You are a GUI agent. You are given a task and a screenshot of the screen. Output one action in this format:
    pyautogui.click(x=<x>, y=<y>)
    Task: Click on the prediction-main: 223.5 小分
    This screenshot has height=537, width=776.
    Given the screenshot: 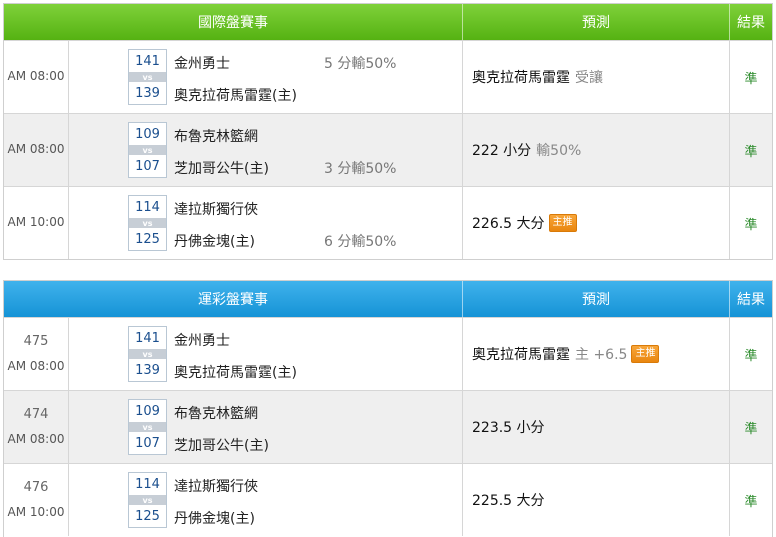 What is the action you would take?
    pyautogui.click(x=508, y=428)
    